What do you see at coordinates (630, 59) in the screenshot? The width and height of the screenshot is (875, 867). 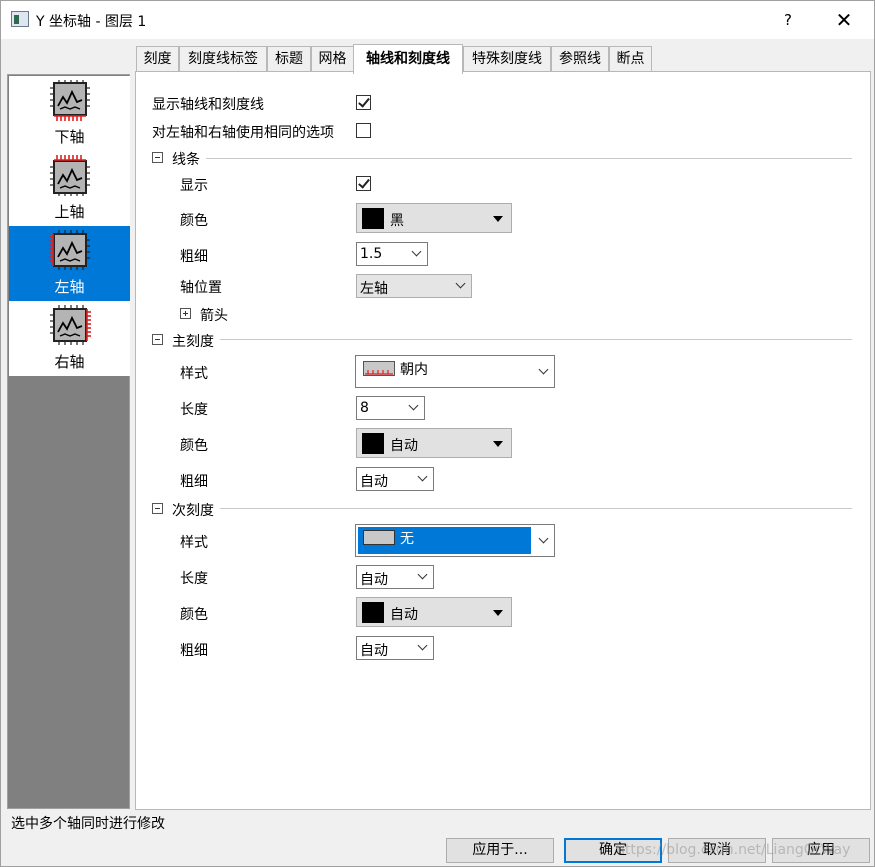 I see `tab-breaks: 断点` at bounding box center [630, 59].